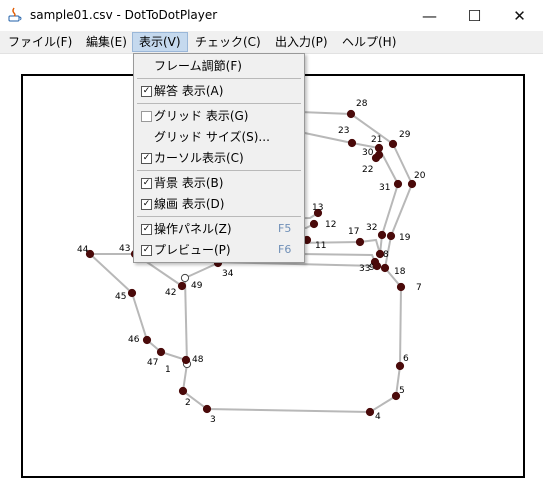 The height and width of the screenshot is (496, 543). I want to click on menu-item-frame-adjust: フレーム調節(F), so click(219, 66).